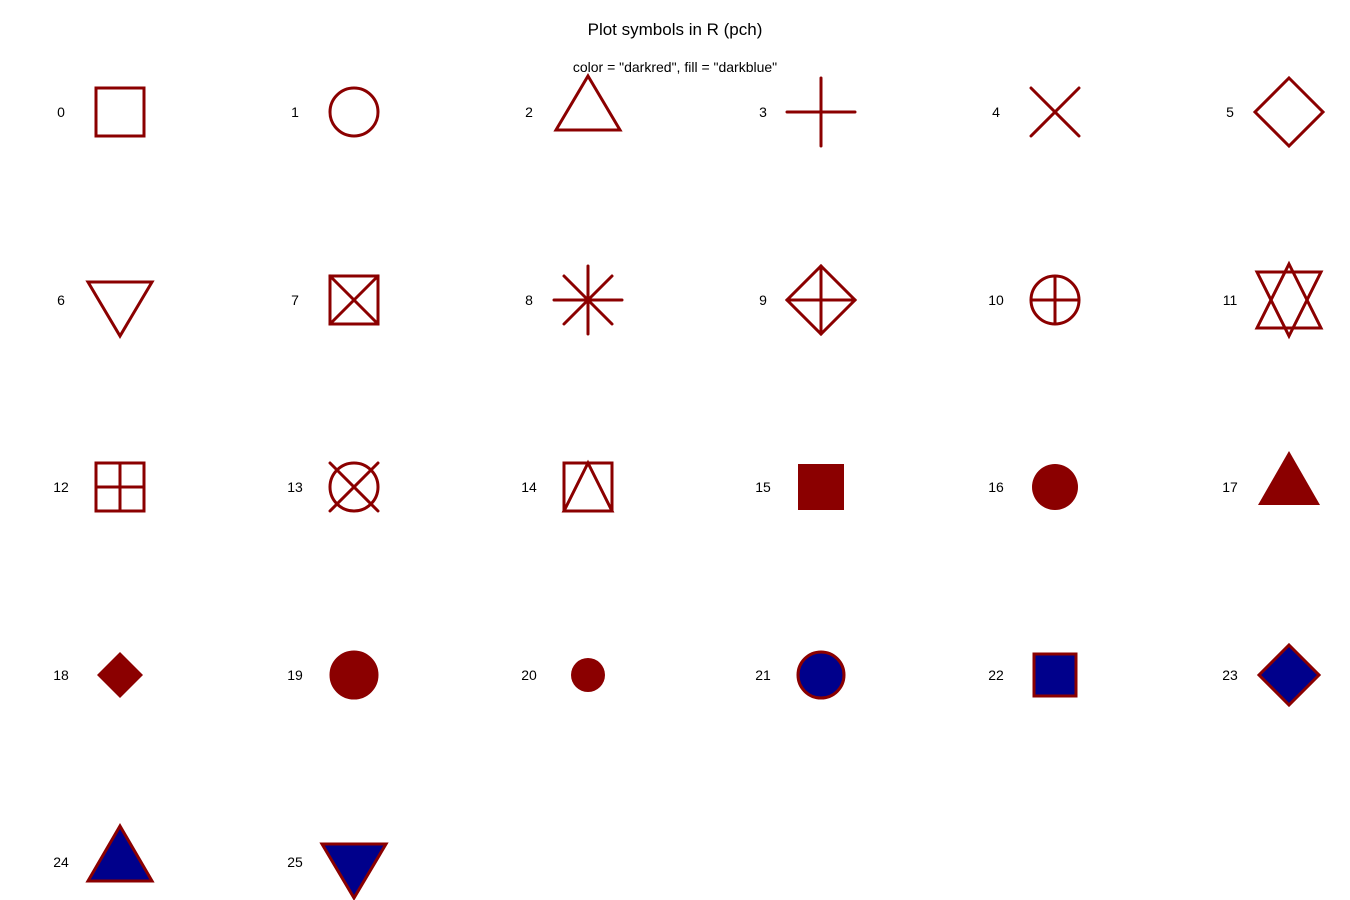  I want to click on pch-label: 12, so click(61, 487).